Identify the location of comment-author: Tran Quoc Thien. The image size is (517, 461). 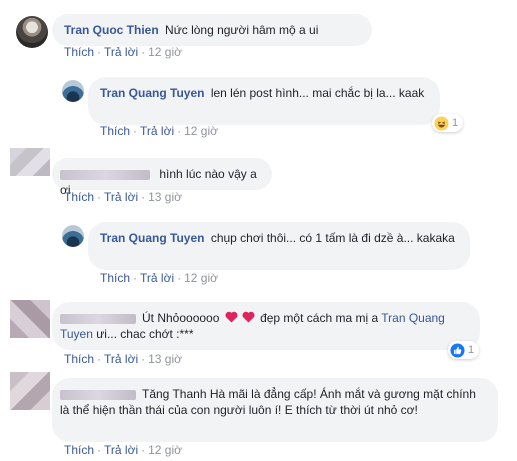
(111, 30).